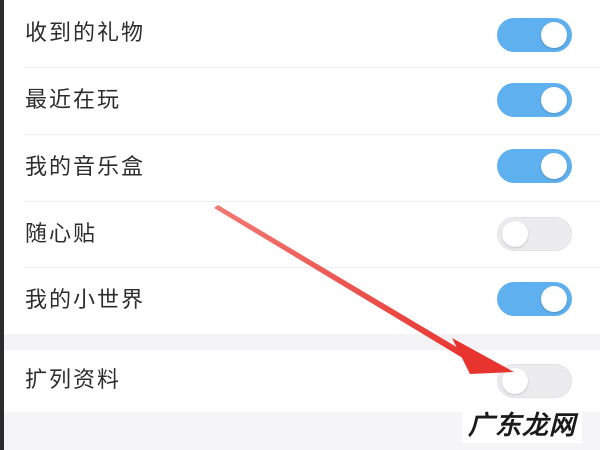 This screenshot has height=450, width=600. Describe the element at coordinates (85, 300) in the screenshot. I see `settings-row-label: 我的小世界` at that location.